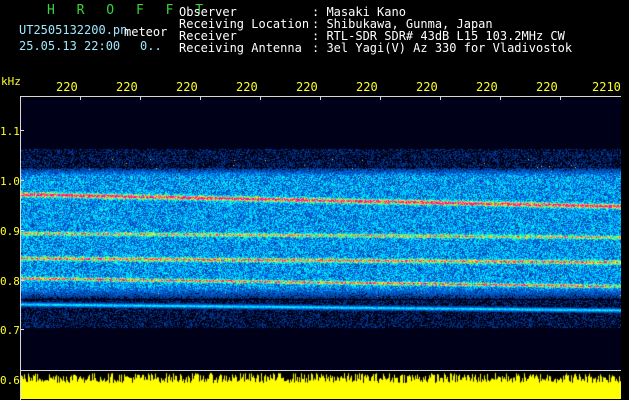 This screenshot has height=400, width=629. Describe the element at coordinates (10, 380) in the screenshot. I see `y-tick-label: 0.6` at that location.